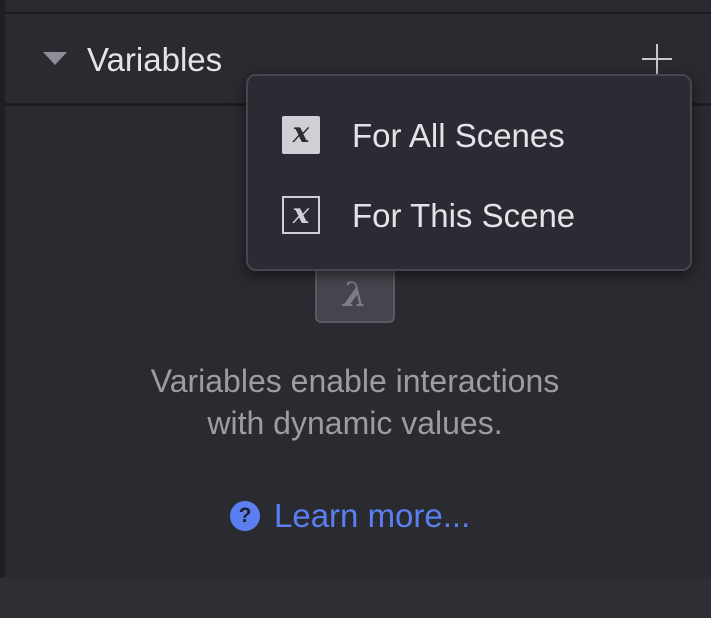 The image size is (711, 618). What do you see at coordinates (657, 60) in the screenshot?
I see `add-variable-button` at bounding box center [657, 60].